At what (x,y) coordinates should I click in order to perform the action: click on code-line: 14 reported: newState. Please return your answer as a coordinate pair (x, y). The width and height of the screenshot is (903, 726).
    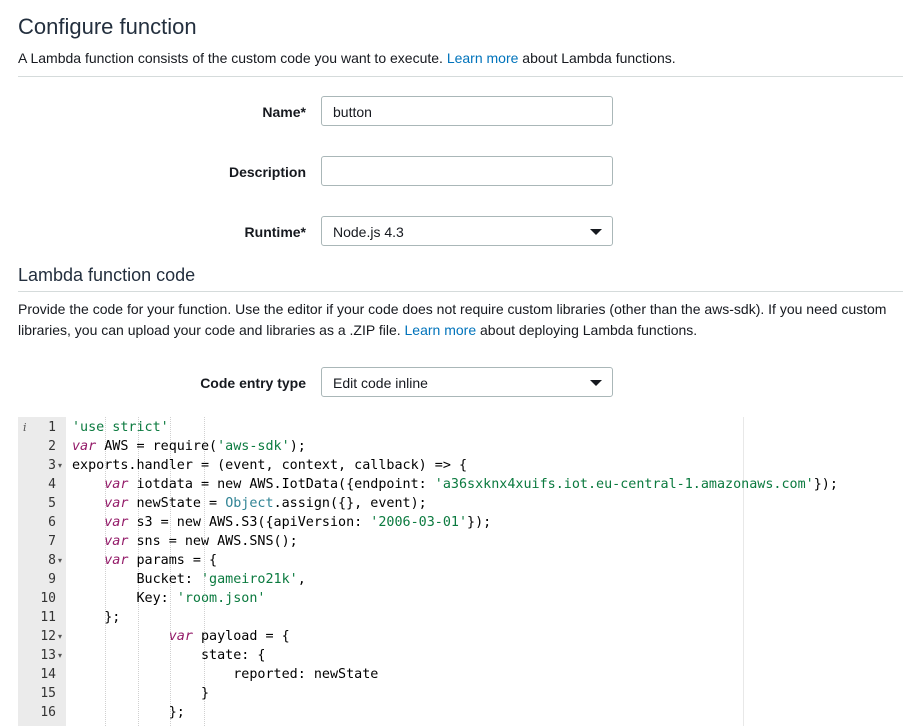
    Looking at the image, I should click on (460, 674).